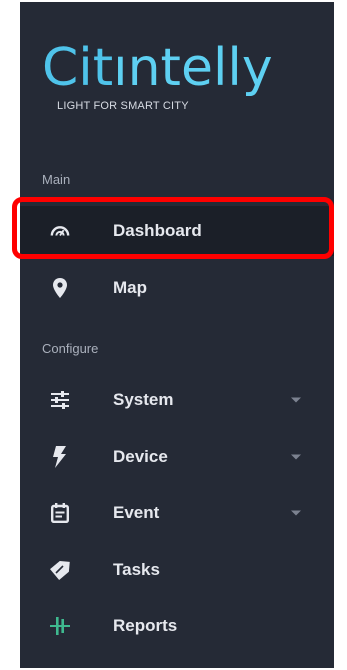  Describe the element at coordinates (60, 231) in the screenshot. I see `speedometer-icon` at that location.